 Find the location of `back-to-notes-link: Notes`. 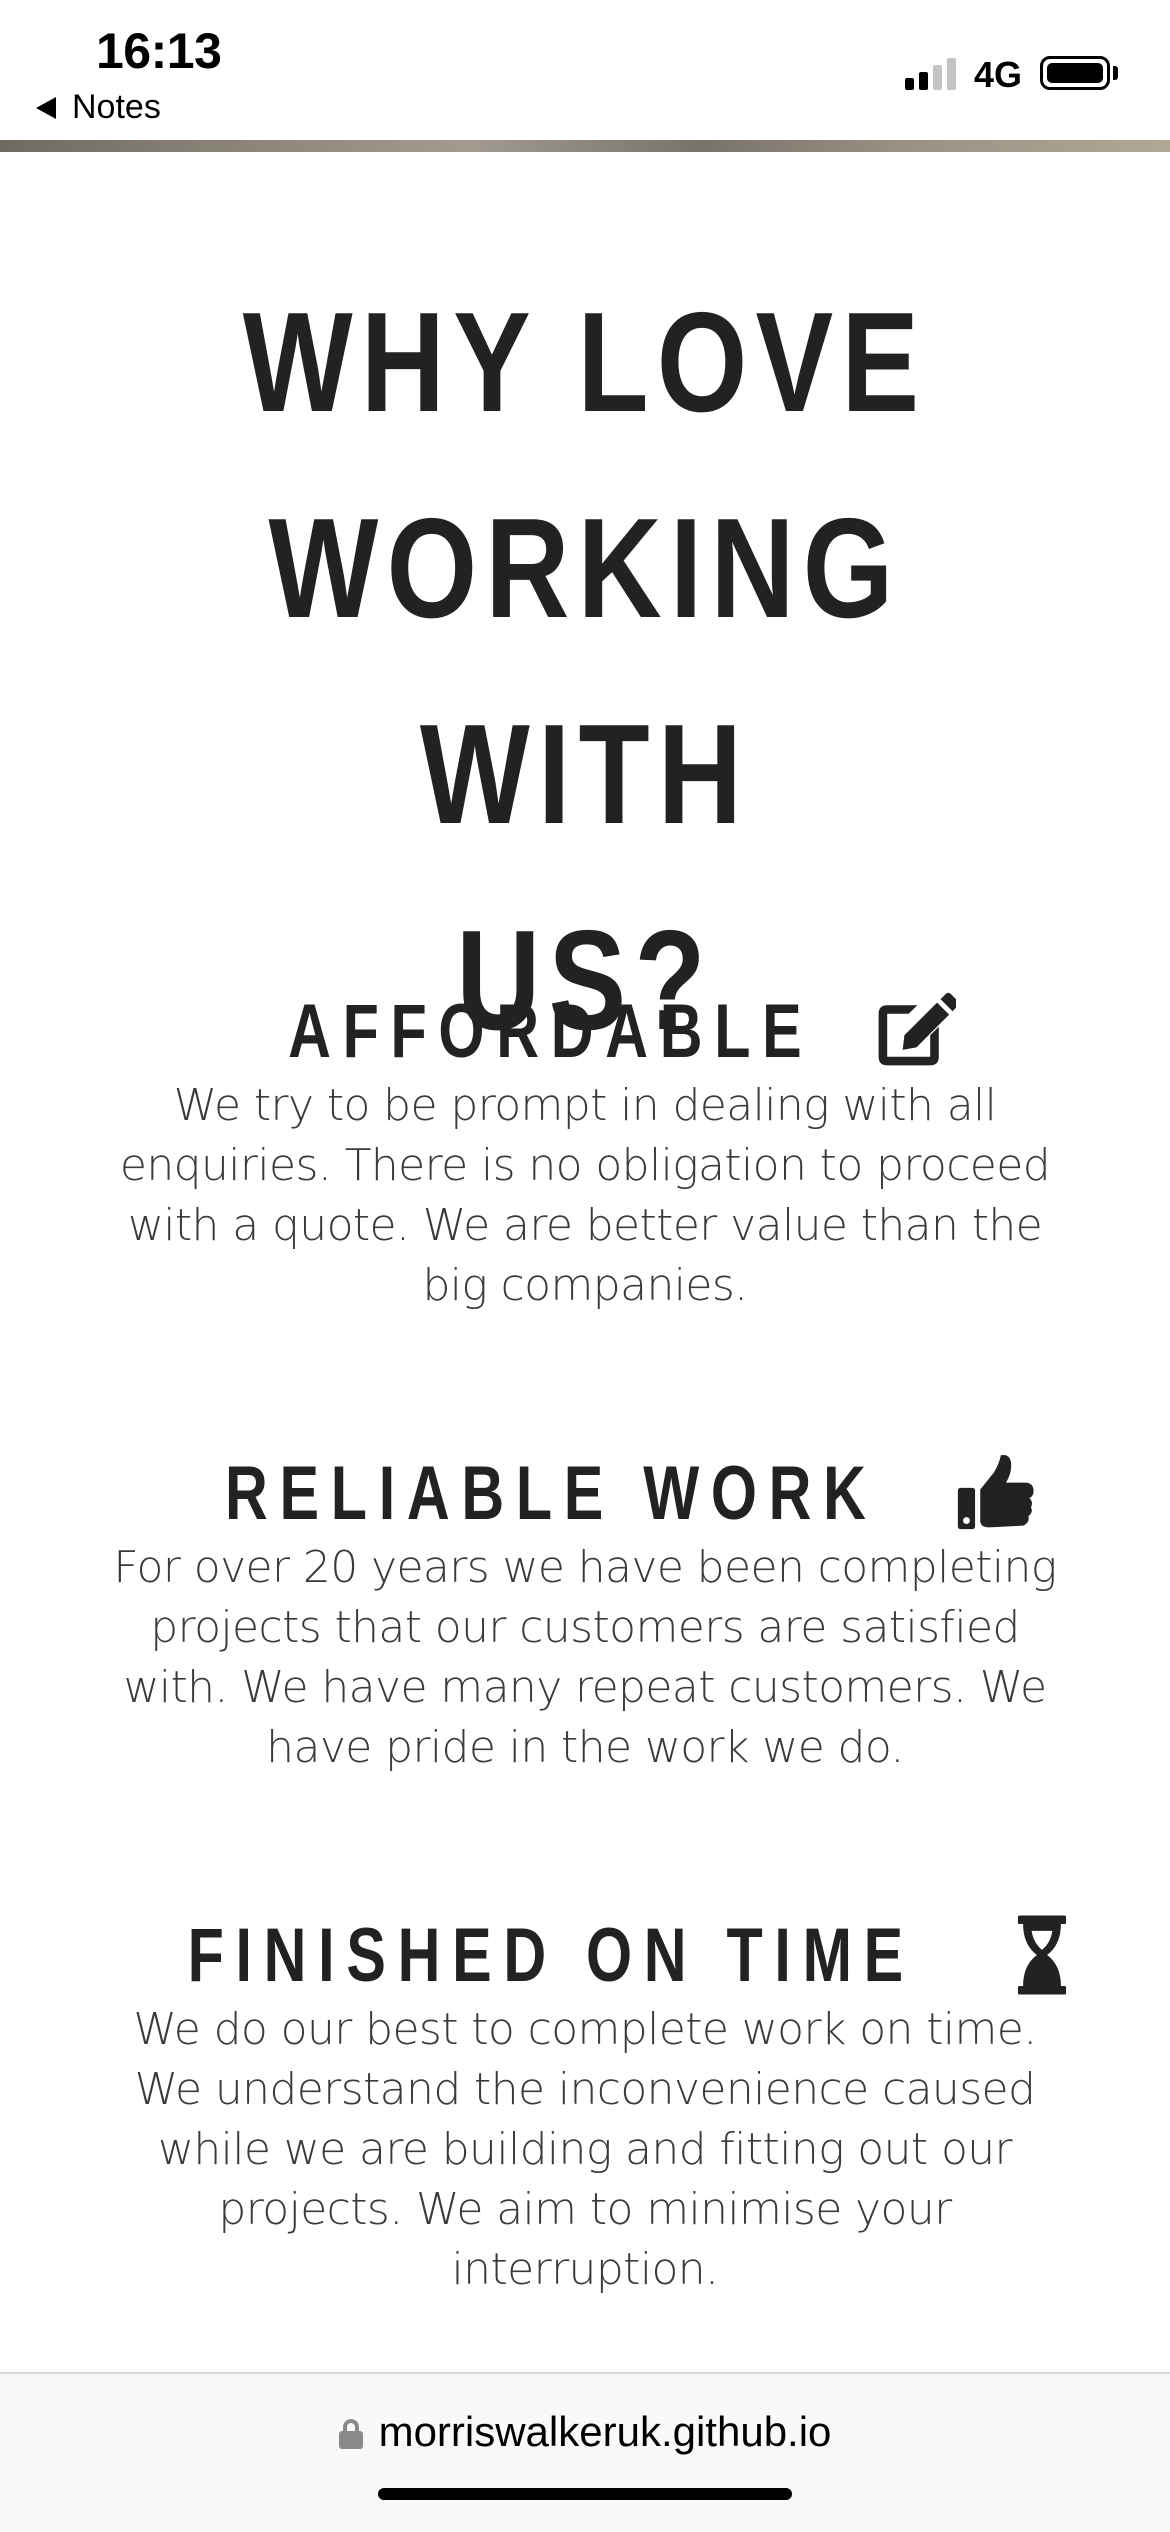

back-to-notes-link: Notes is located at coordinates (98, 107).